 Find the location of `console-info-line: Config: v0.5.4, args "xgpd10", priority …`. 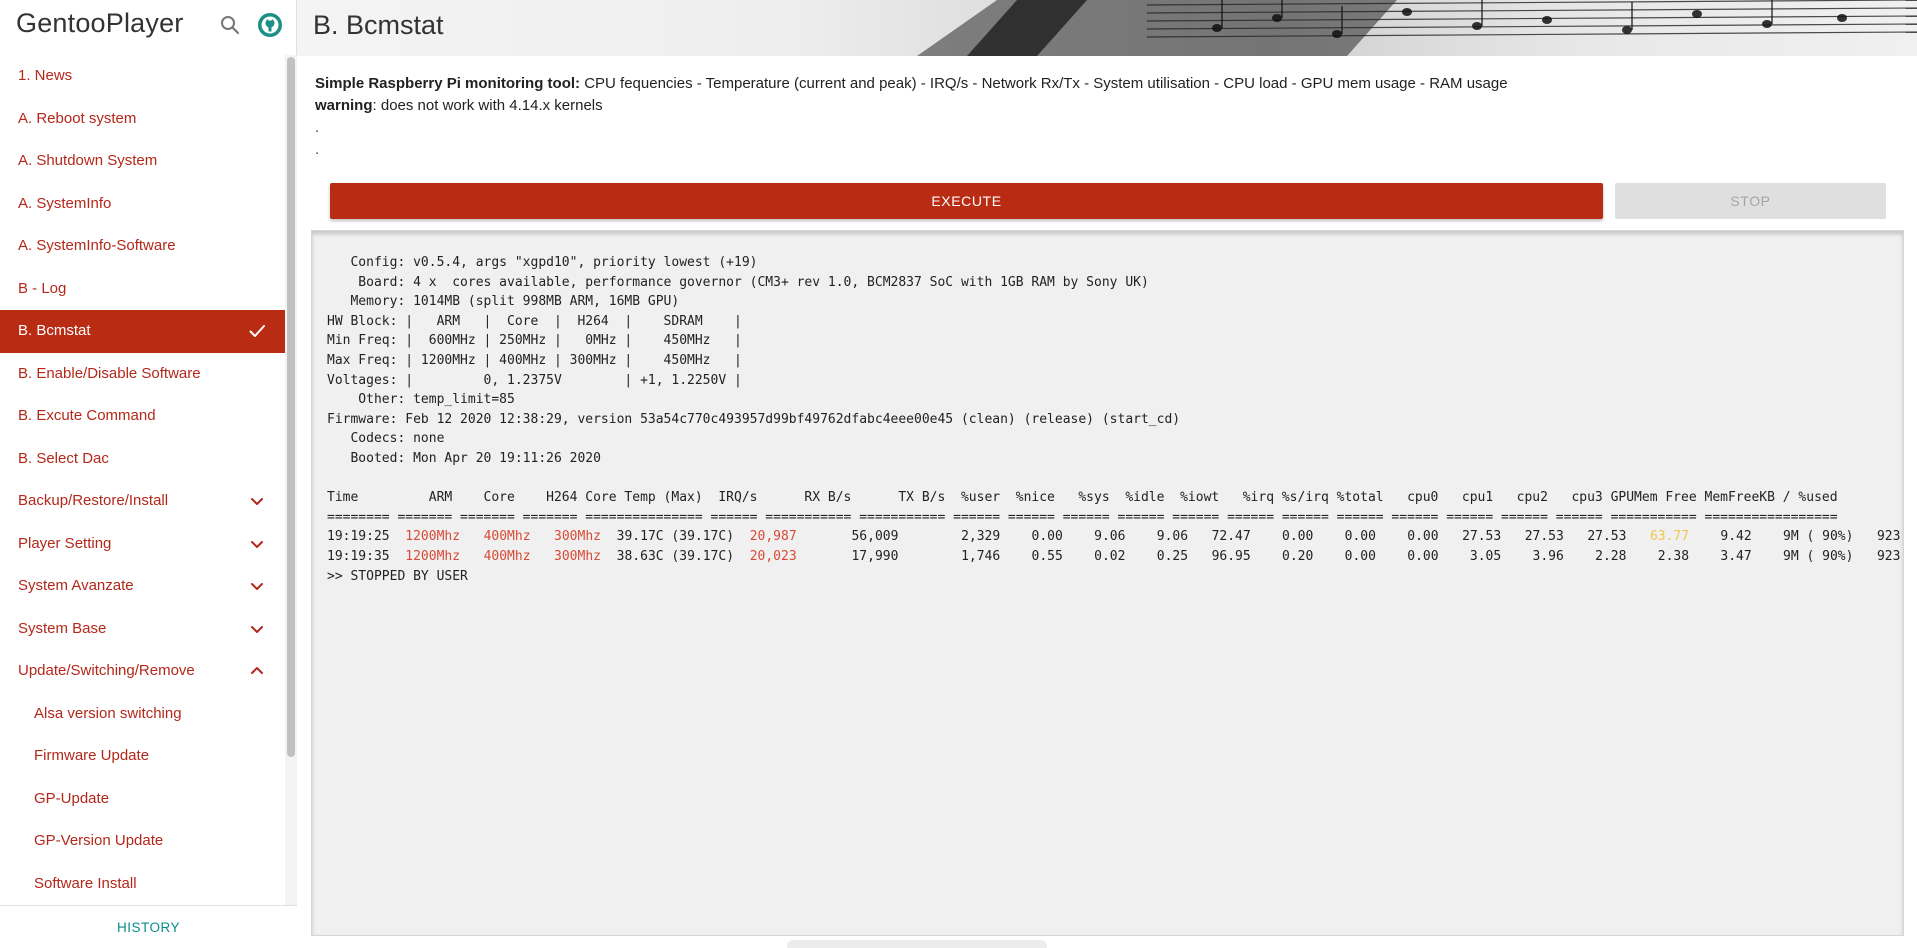

console-info-line: Config: v0.5.4, args "xgpd10", priority … is located at coordinates (542, 262).